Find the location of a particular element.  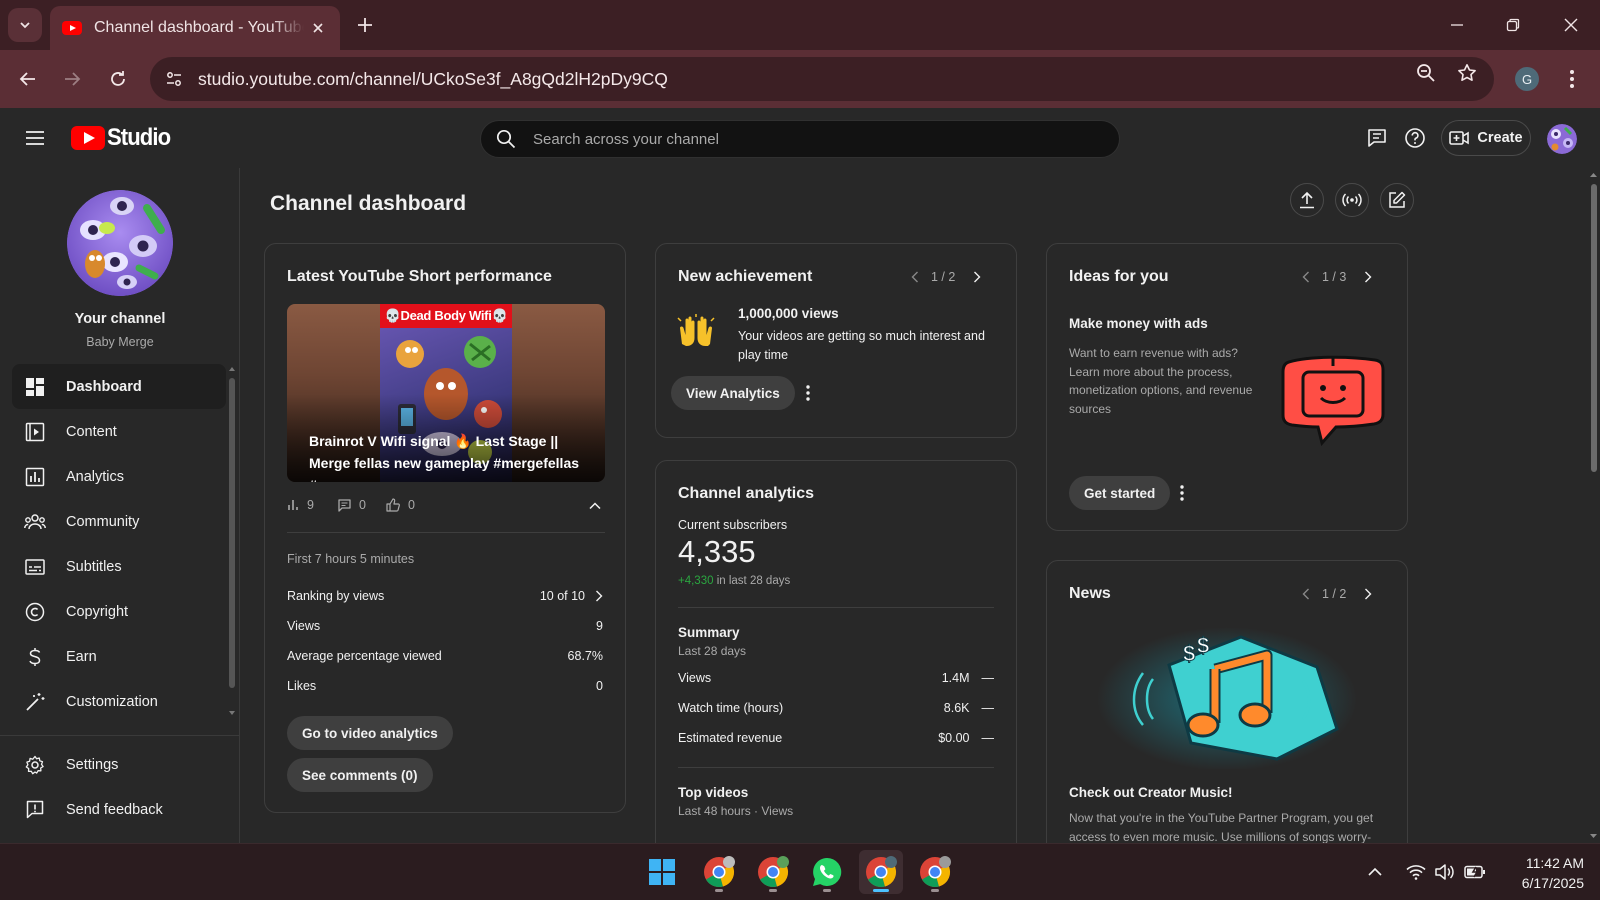

sidebar-scrollbar is located at coordinates (232, 541).